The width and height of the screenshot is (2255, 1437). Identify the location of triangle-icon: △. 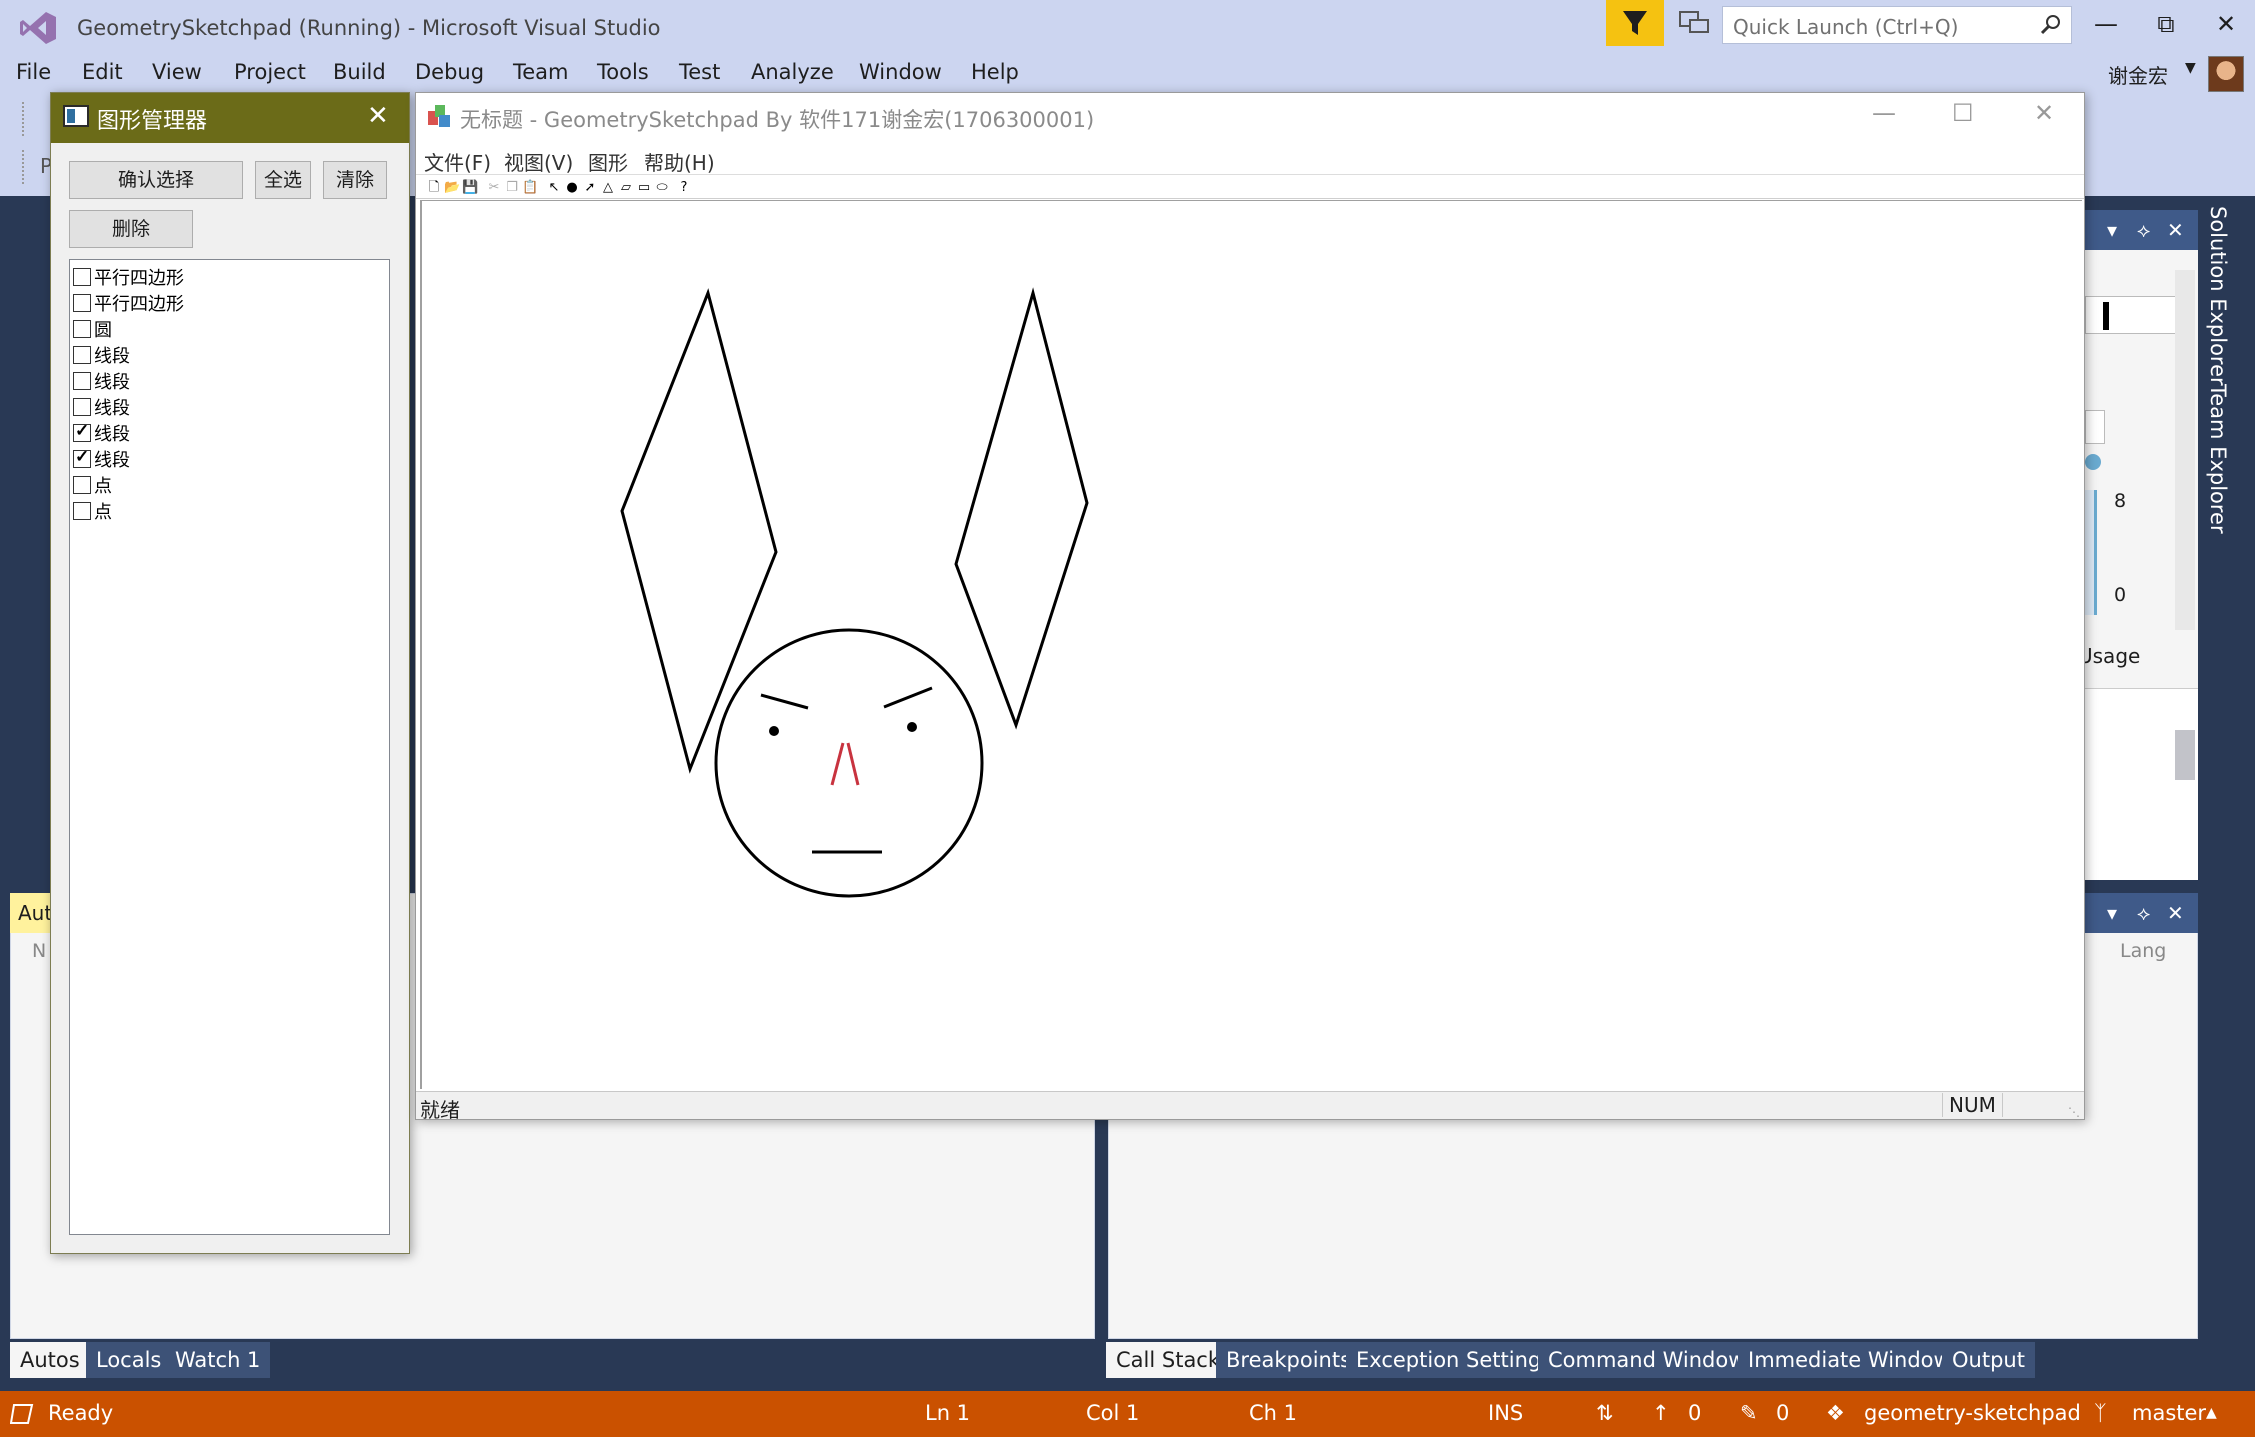
(608, 188).